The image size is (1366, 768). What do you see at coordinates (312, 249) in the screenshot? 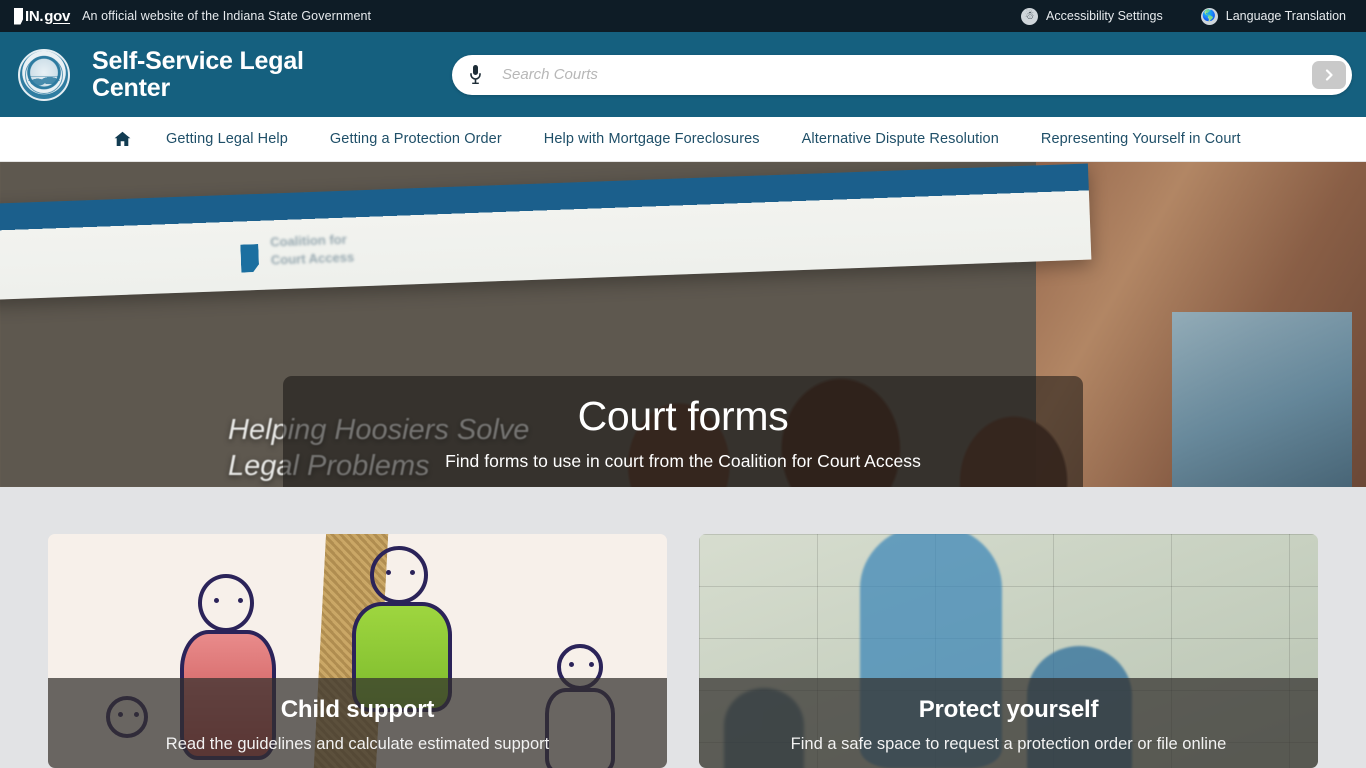
I see `hero-banner-text: Coalition for Court Access` at bounding box center [312, 249].